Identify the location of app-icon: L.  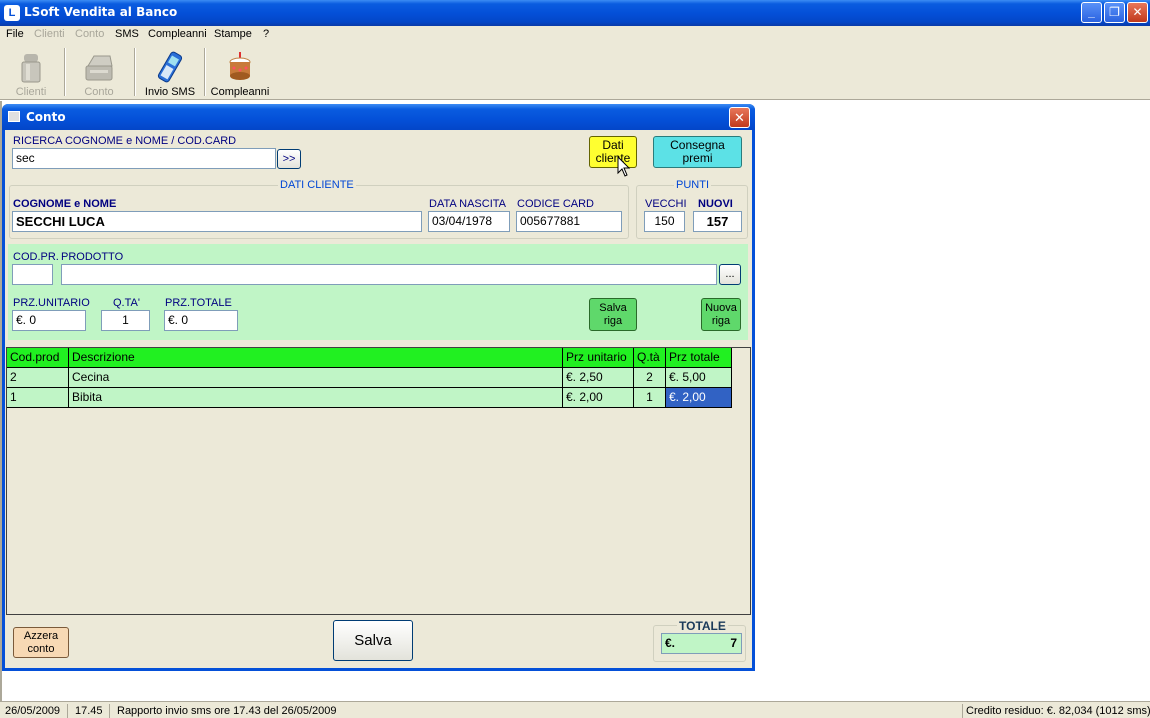
(12, 13).